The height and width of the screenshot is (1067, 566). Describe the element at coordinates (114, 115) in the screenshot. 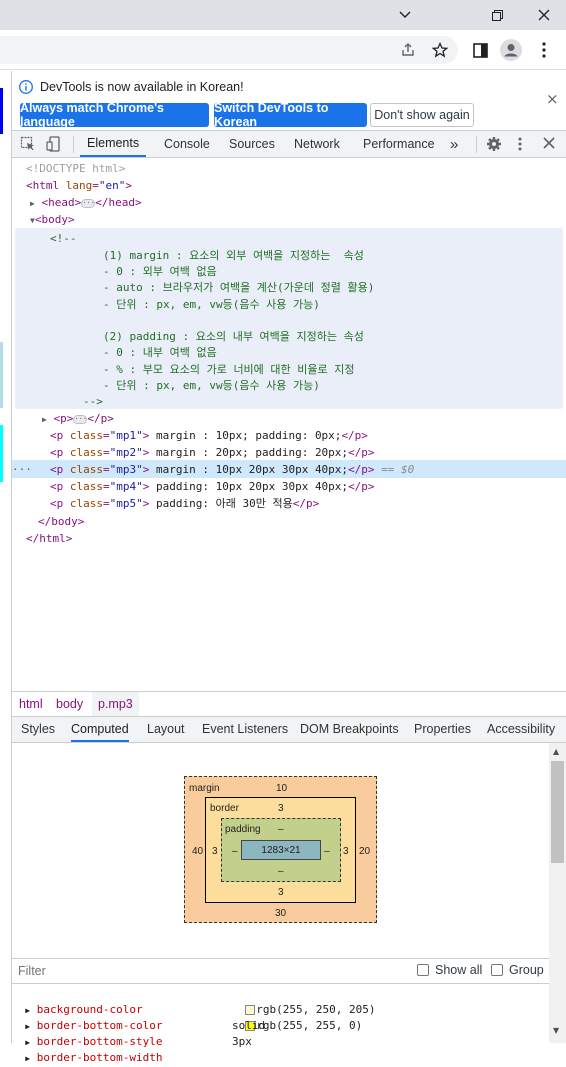

I see `always-match-language-button: Always match Chrome's language` at that location.